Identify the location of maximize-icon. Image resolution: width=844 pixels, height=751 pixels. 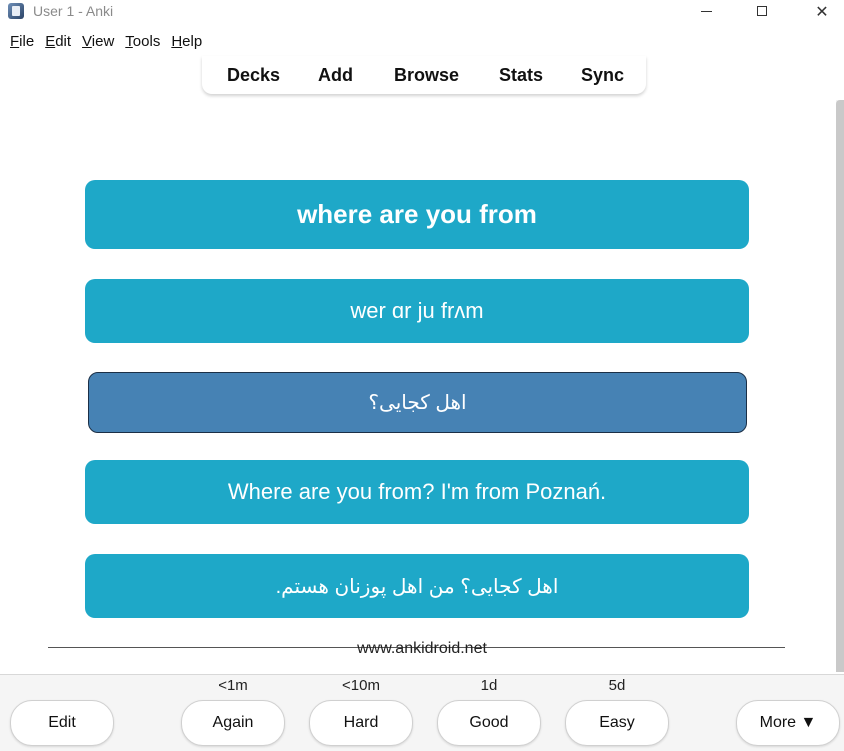
(762, 11).